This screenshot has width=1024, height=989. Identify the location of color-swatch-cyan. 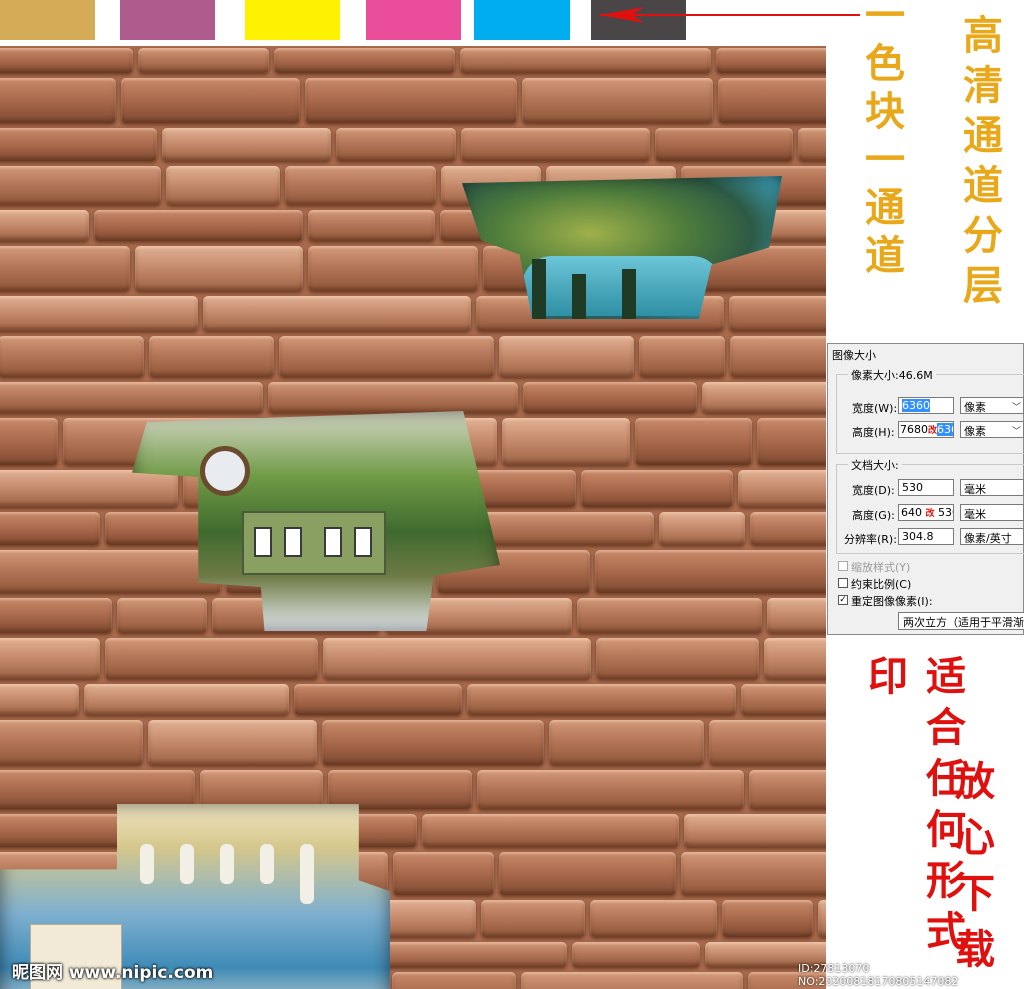
(522, 20).